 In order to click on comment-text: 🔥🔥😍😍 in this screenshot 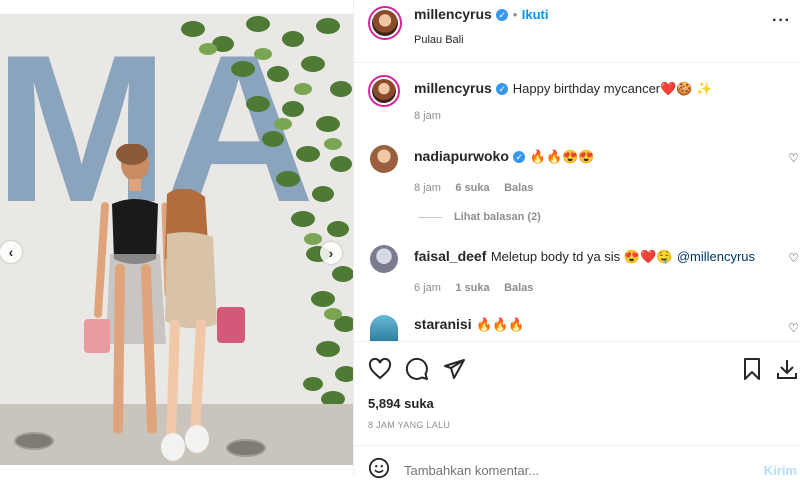, I will do `click(562, 156)`.